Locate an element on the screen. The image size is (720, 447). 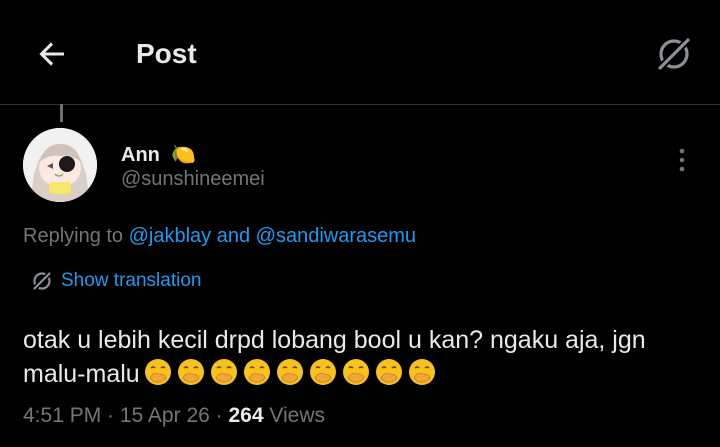
mention-connector: and is located at coordinates (233, 236).